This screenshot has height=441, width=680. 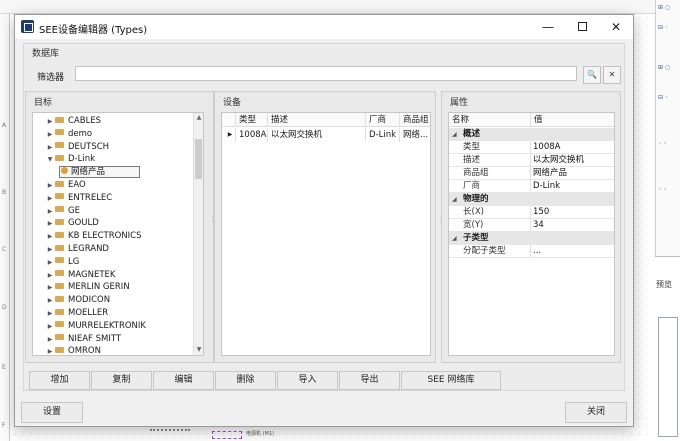 What do you see at coordinates (87, 287) in the screenshot?
I see `tree-item: ▶ MERLIN GERIN` at bounding box center [87, 287].